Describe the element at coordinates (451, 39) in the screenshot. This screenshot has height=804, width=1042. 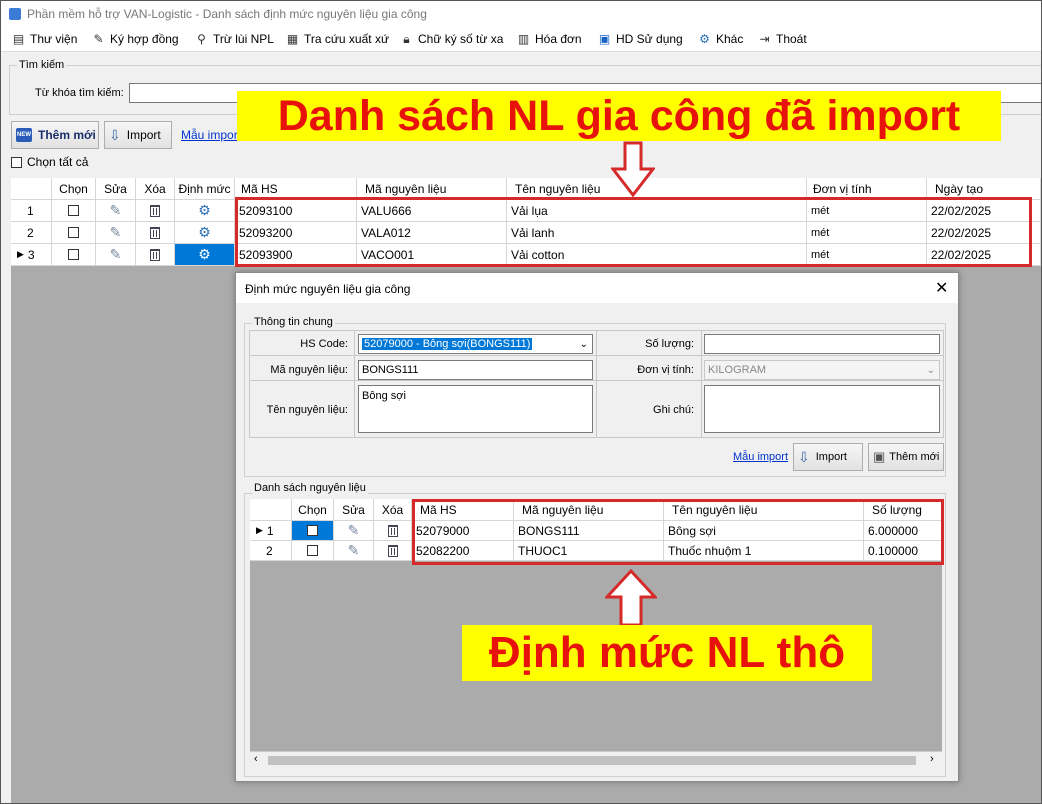
I see `menu-item-digital-signature: 🔒︎ Chữ ký số từ xa` at that location.